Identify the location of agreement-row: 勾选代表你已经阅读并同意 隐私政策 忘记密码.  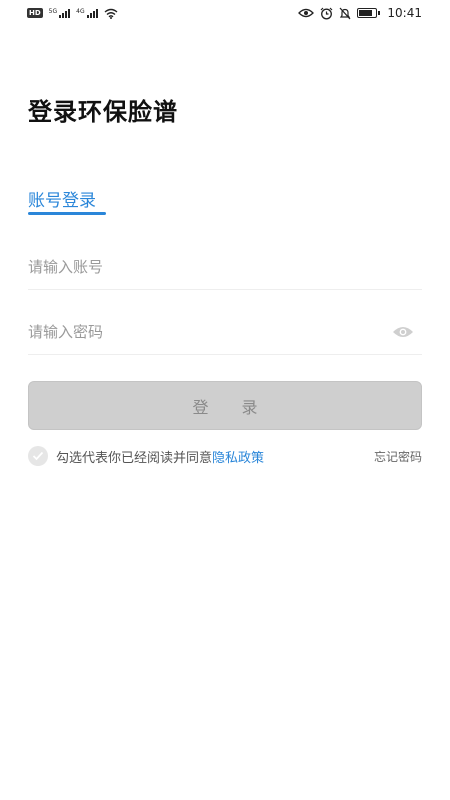
(225, 456).